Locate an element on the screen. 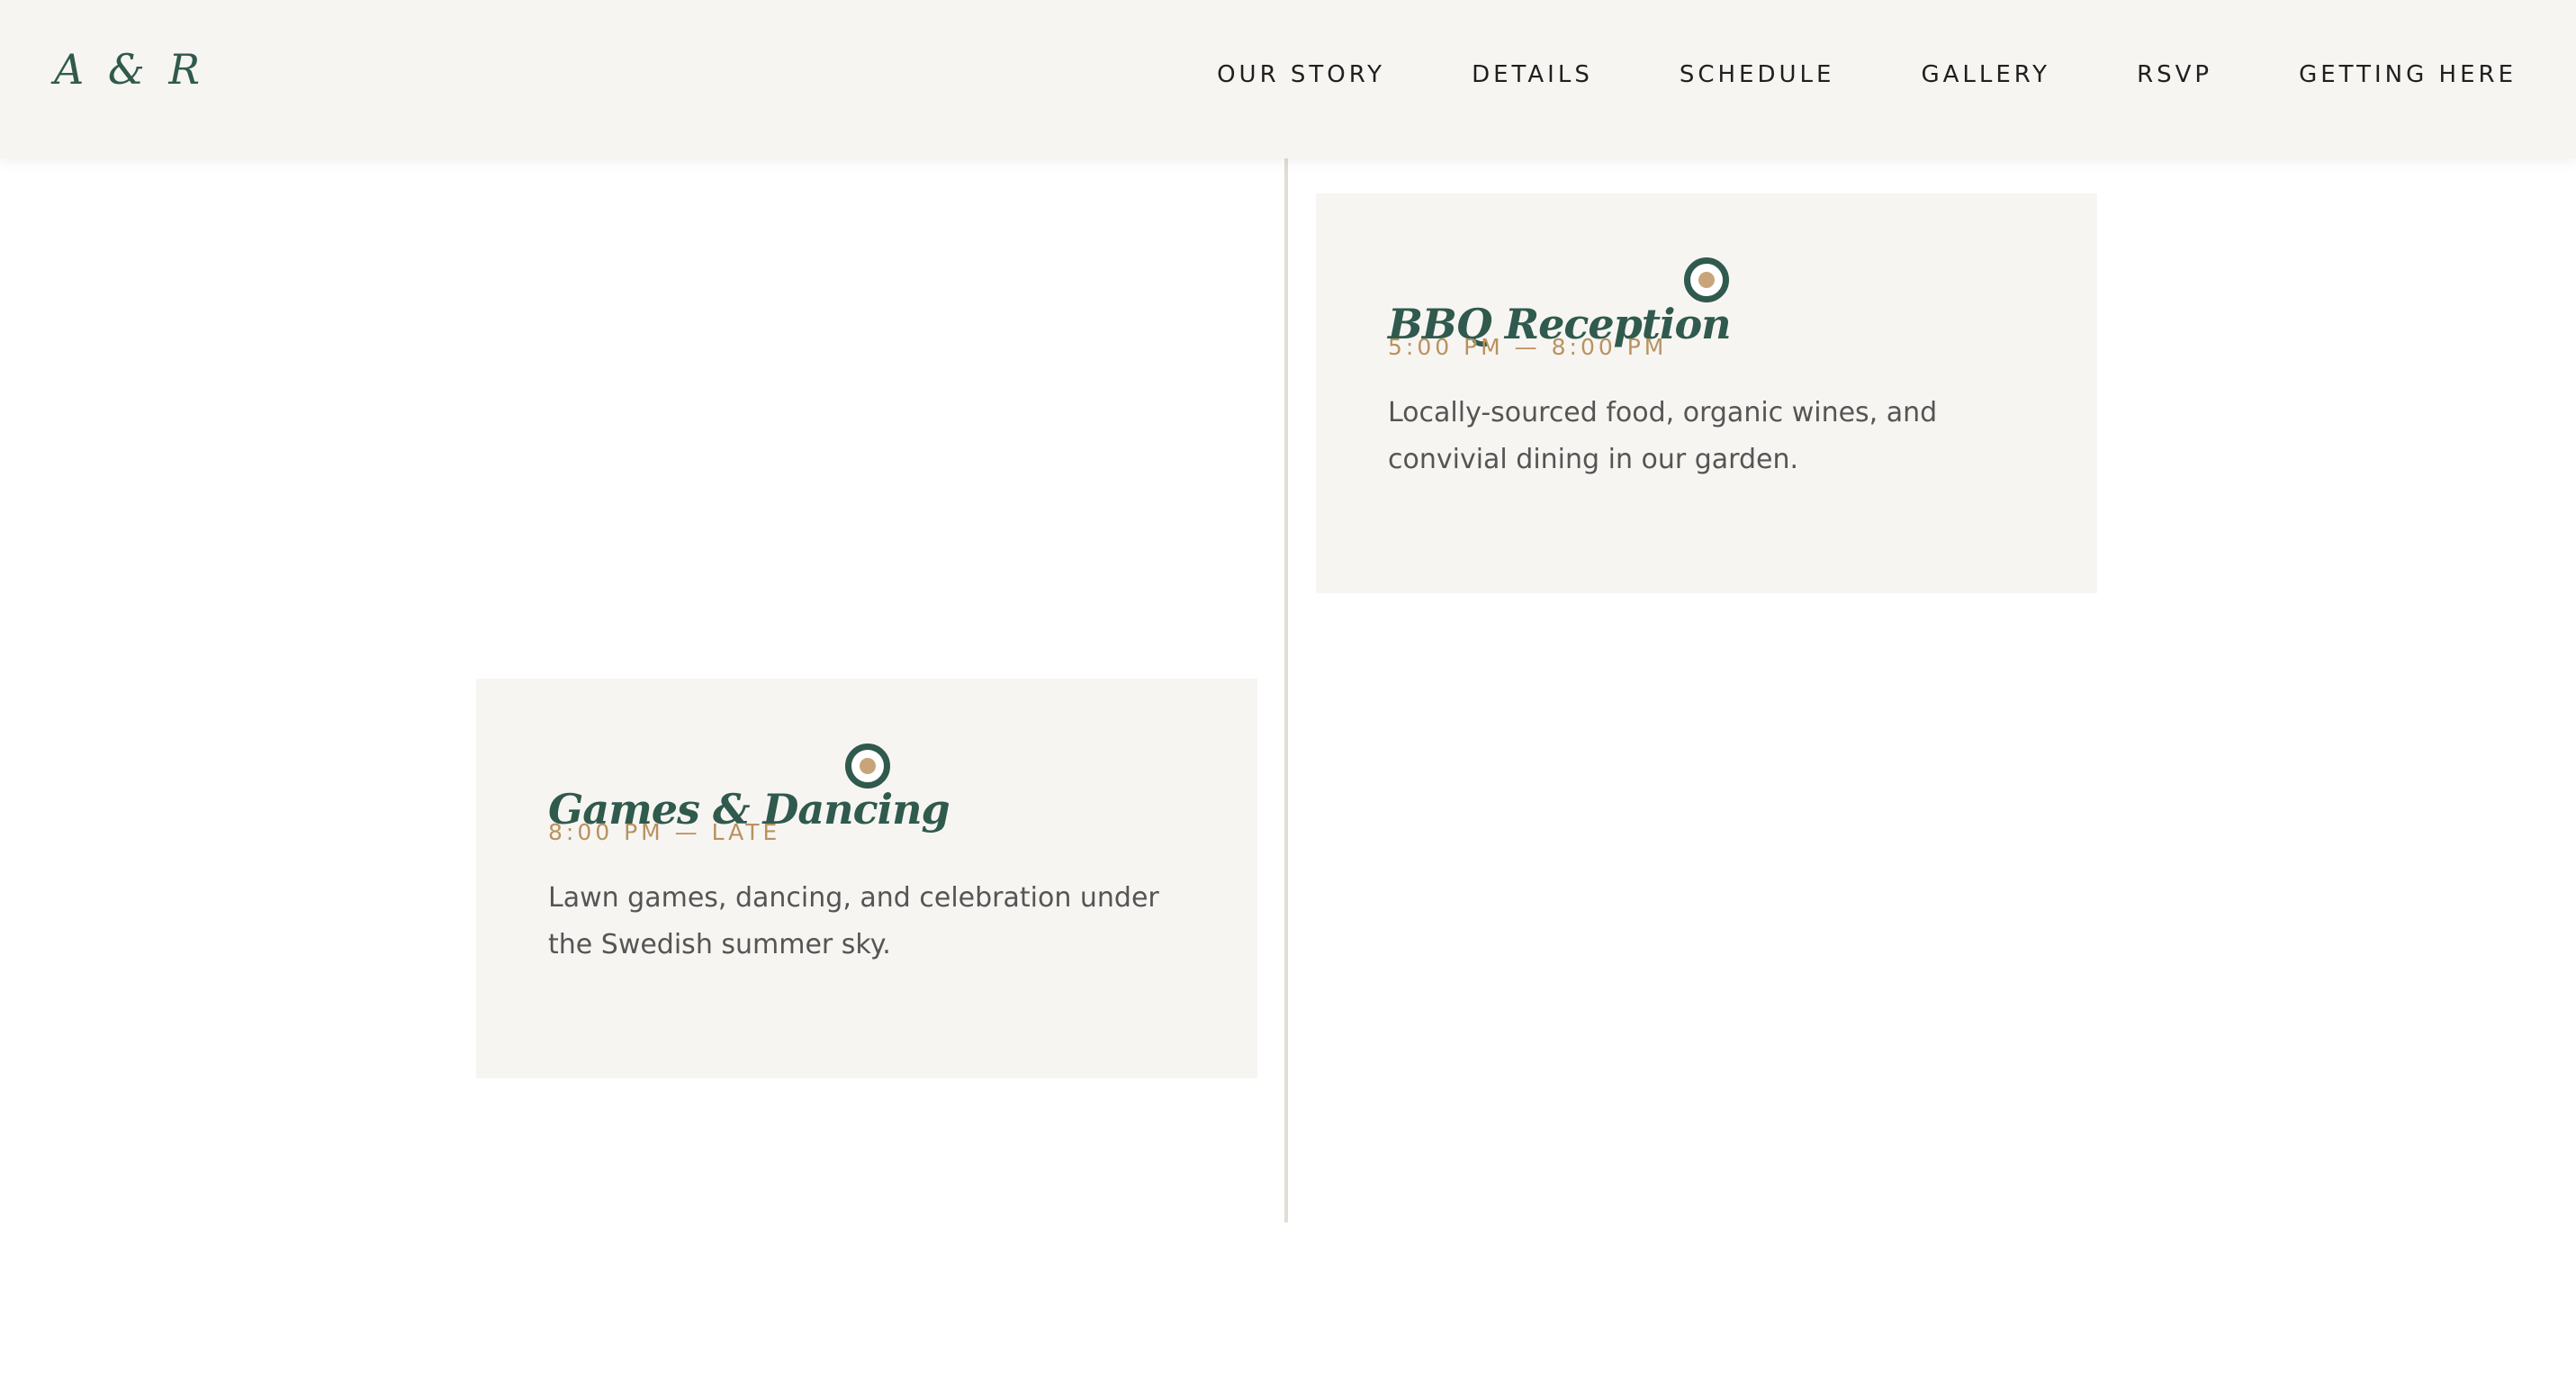 The image size is (2576, 1397). event-time: 8:00 PM — LATE is located at coordinates (664, 832).